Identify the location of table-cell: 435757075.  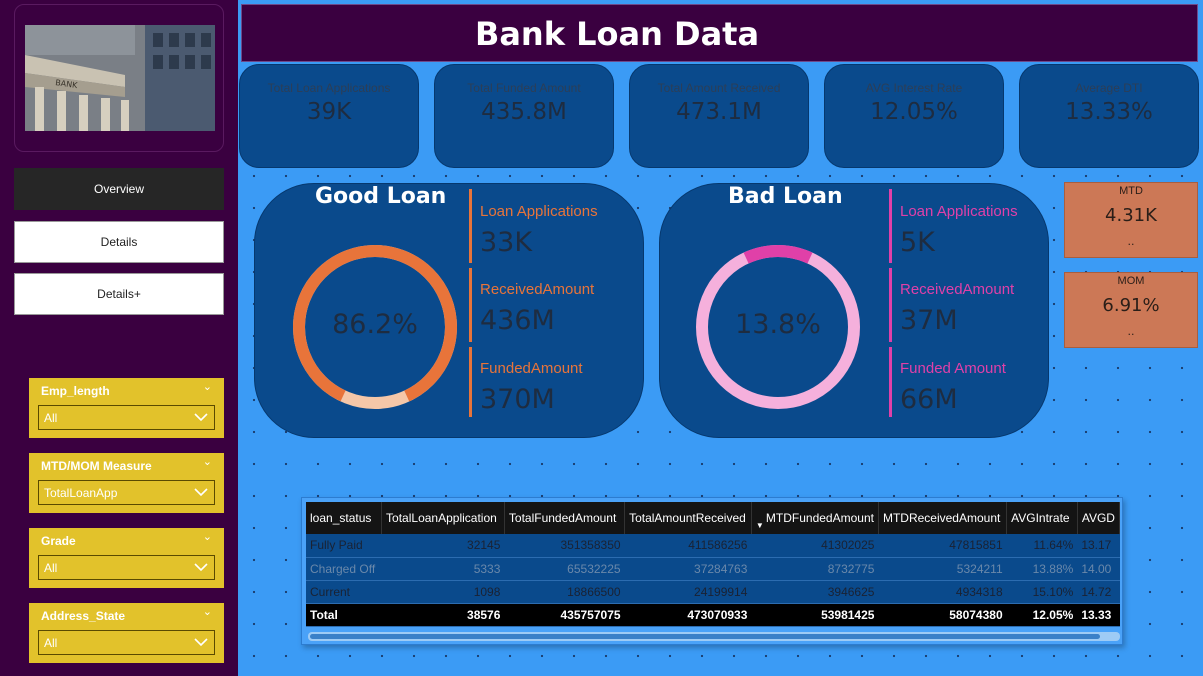
(564, 615).